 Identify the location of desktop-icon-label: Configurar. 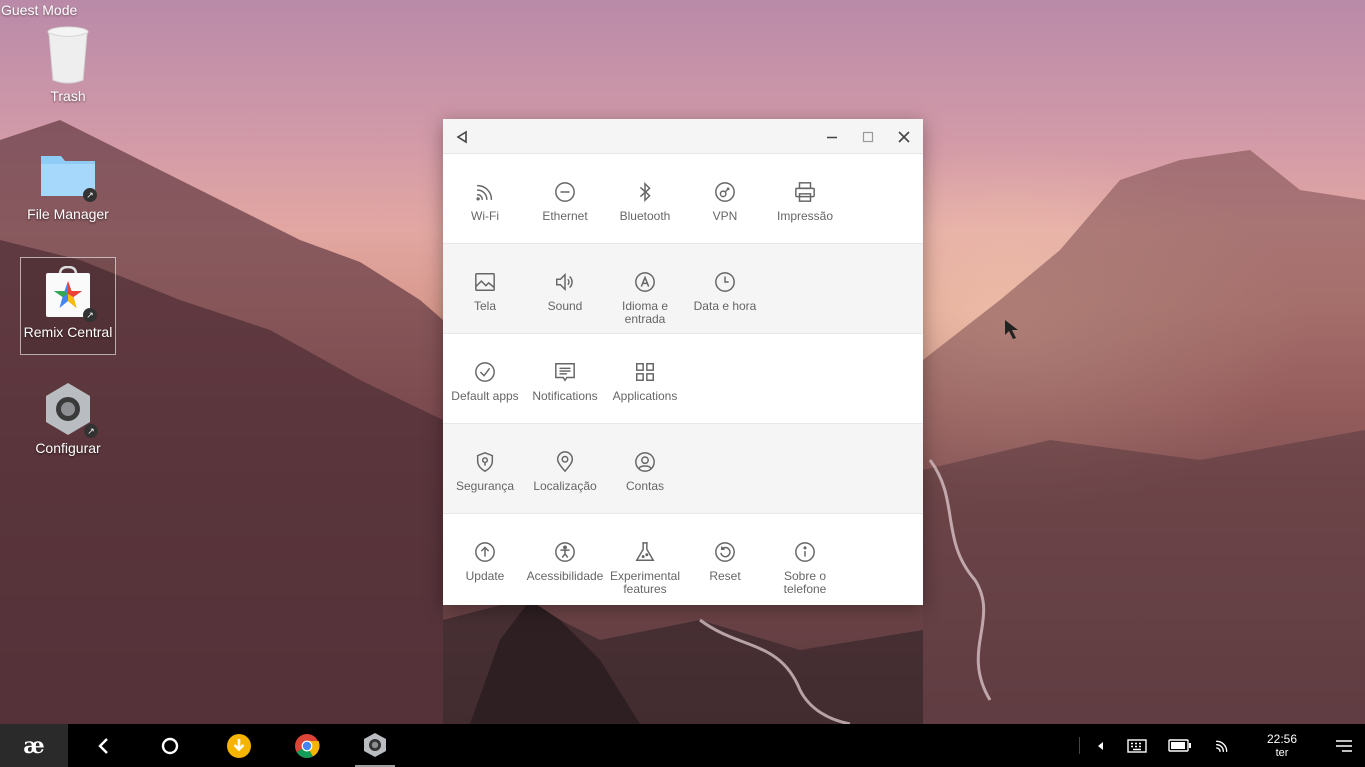
(68, 448).